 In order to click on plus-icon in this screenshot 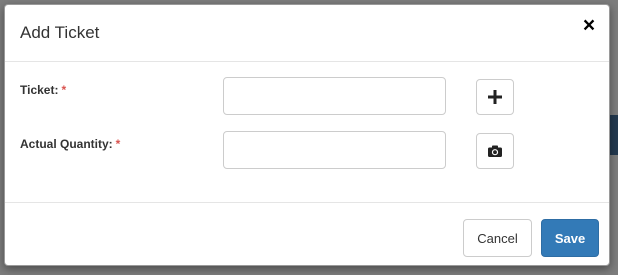, I will do `click(495, 97)`.